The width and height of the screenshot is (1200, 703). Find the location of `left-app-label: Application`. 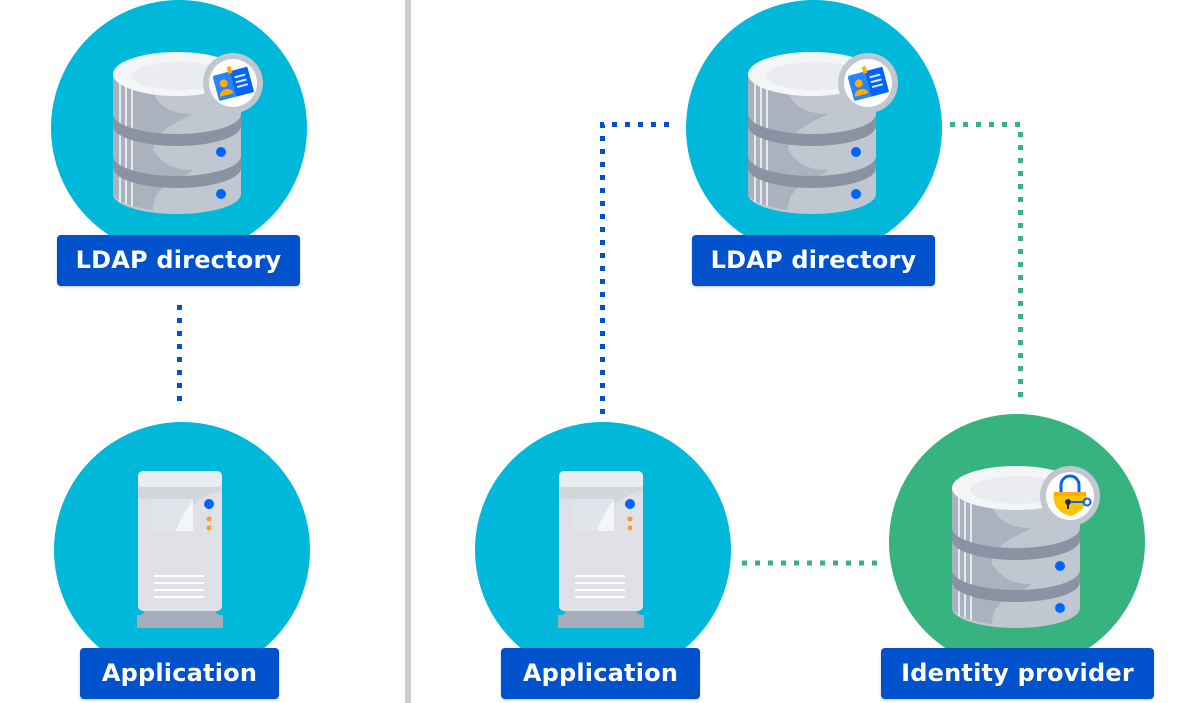

left-app-label: Application is located at coordinates (179, 673).